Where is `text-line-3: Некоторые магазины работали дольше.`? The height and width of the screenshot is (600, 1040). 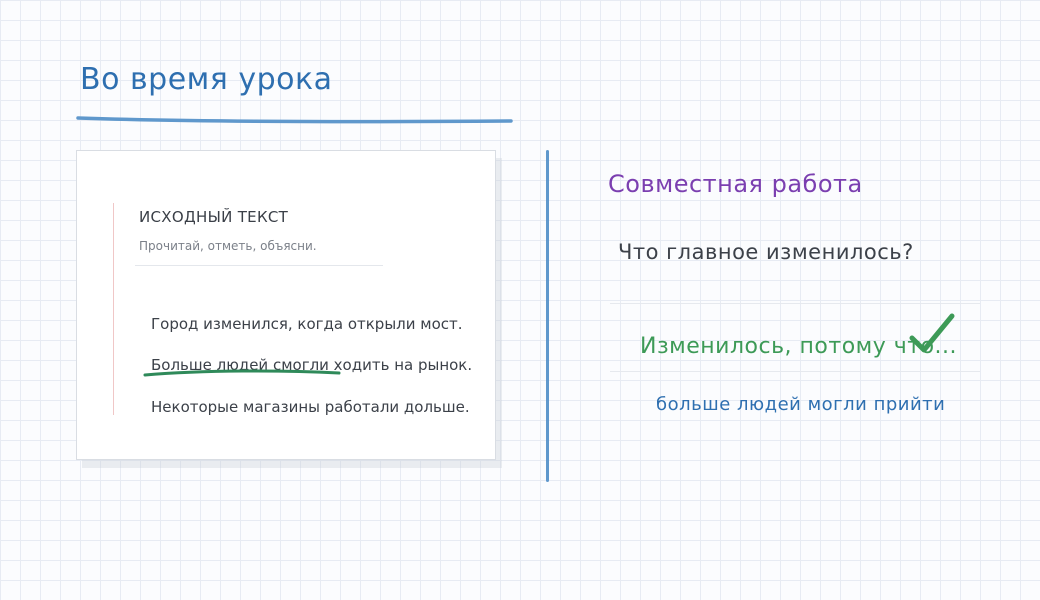 text-line-3: Некоторые магазины работали дольше. is located at coordinates (310, 407).